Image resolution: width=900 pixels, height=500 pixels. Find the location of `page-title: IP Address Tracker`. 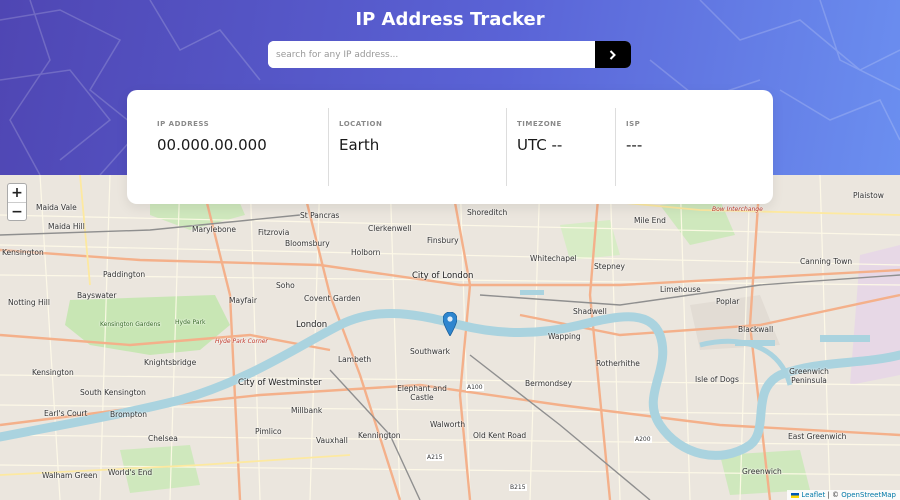

page-title: IP Address Tracker is located at coordinates (450, 19).